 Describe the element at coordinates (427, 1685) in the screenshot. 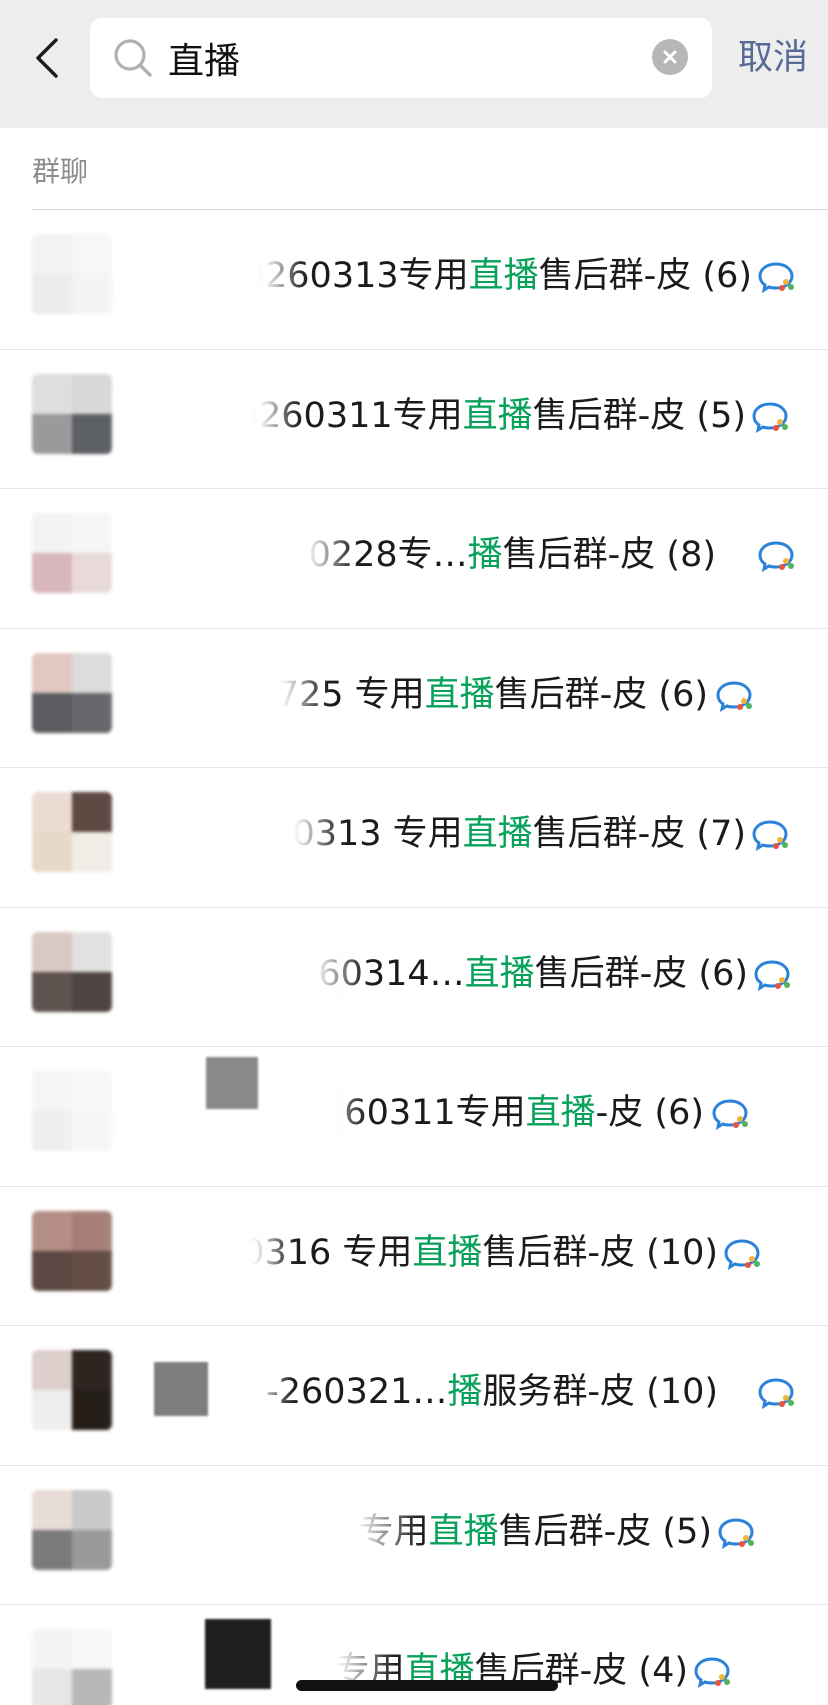

I see `home-indicator` at that location.